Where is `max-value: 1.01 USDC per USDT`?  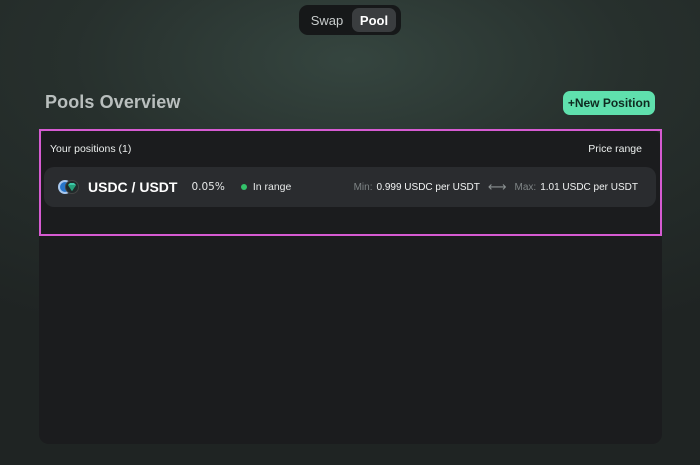 max-value: 1.01 USDC per USDT is located at coordinates (589, 187).